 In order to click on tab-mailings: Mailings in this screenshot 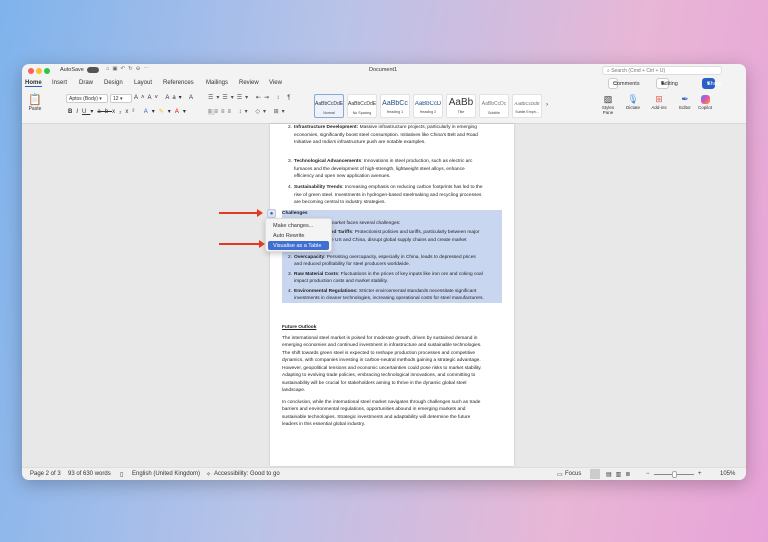, I will do `click(217, 83)`.